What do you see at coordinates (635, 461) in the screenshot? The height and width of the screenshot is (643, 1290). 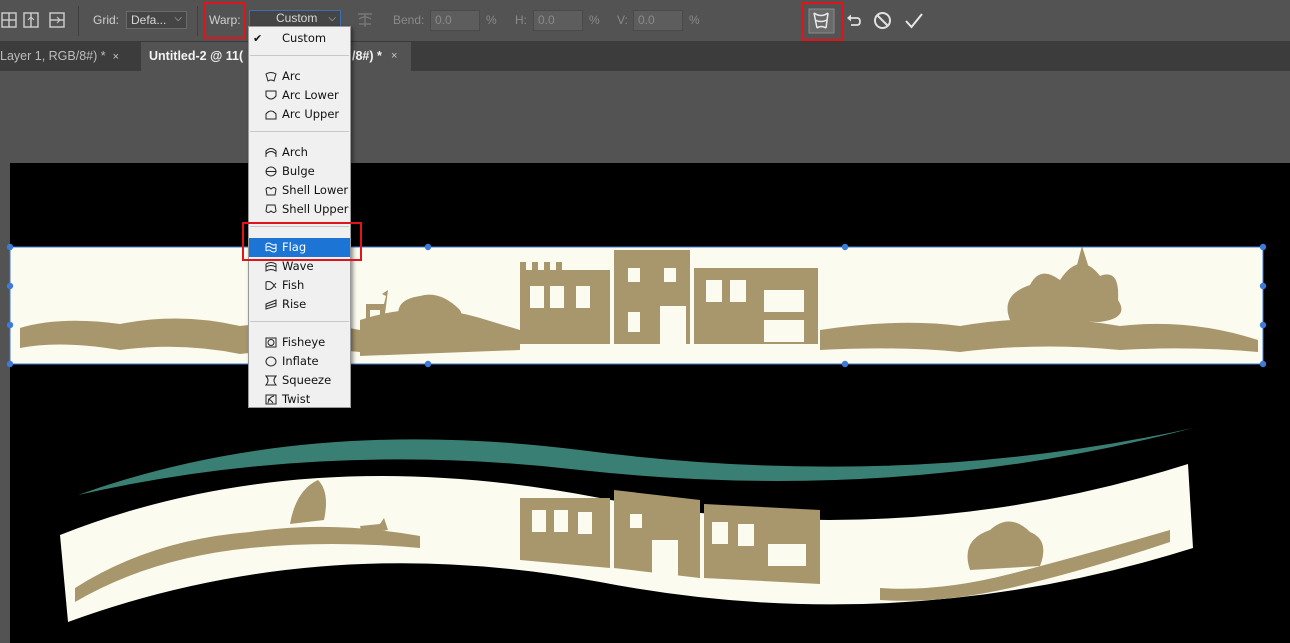 I see `teal-ribbon` at bounding box center [635, 461].